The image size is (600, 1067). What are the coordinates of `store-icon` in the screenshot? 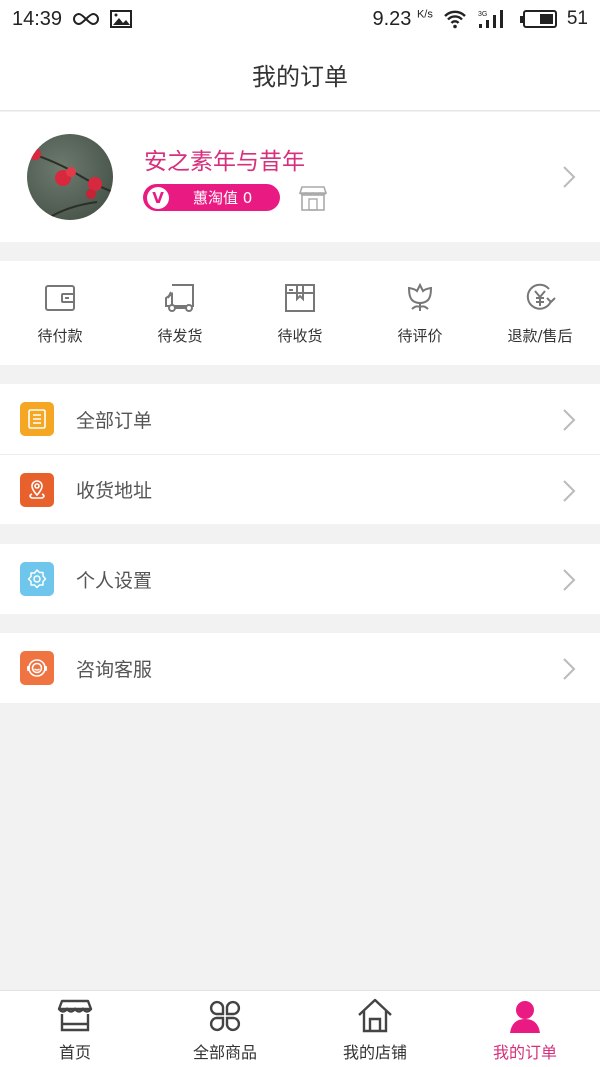 It's located at (75, 1015).